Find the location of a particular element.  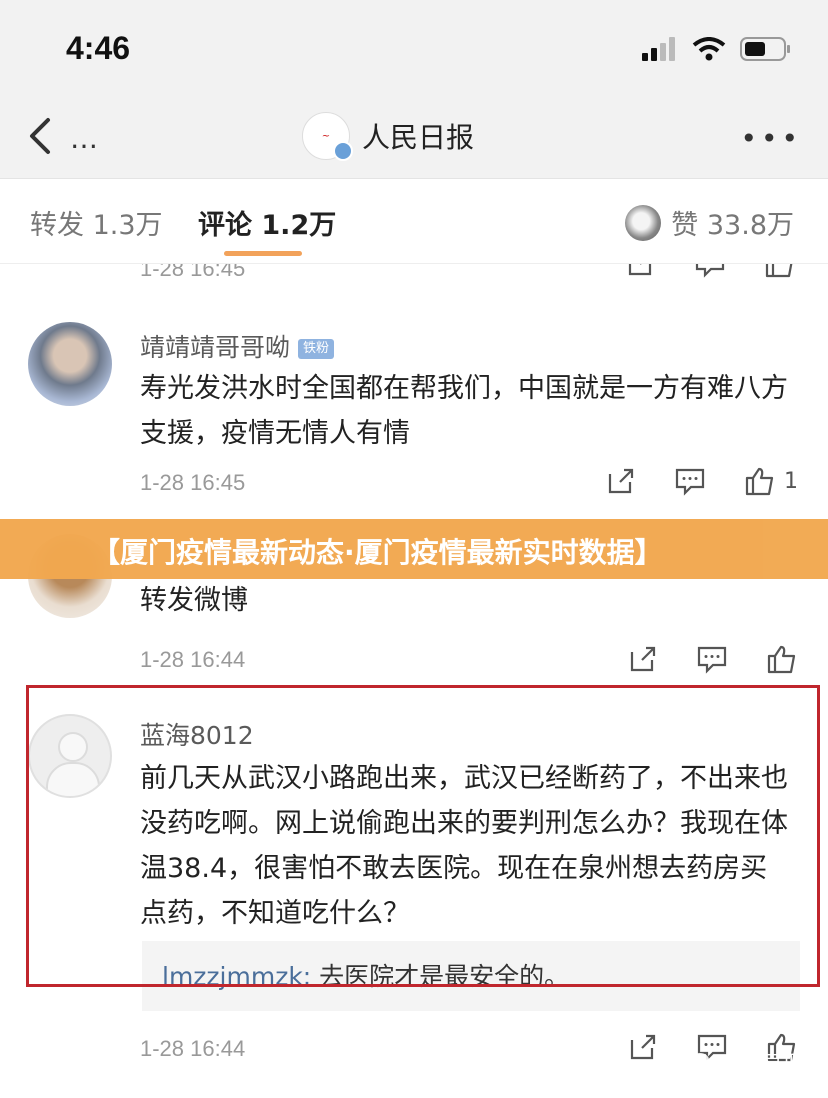

watermark: 东南早报 is located at coordinates (746, 1061).